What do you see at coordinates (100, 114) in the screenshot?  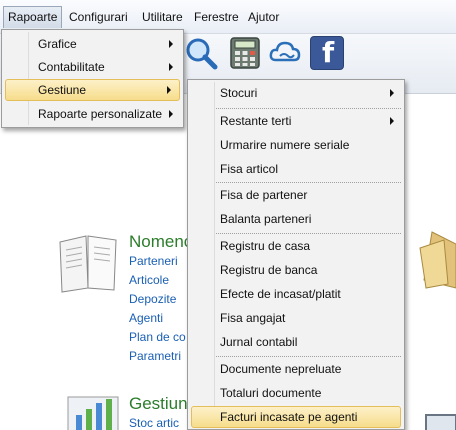 I see `menu-item-label: Rapoarte personalizate` at bounding box center [100, 114].